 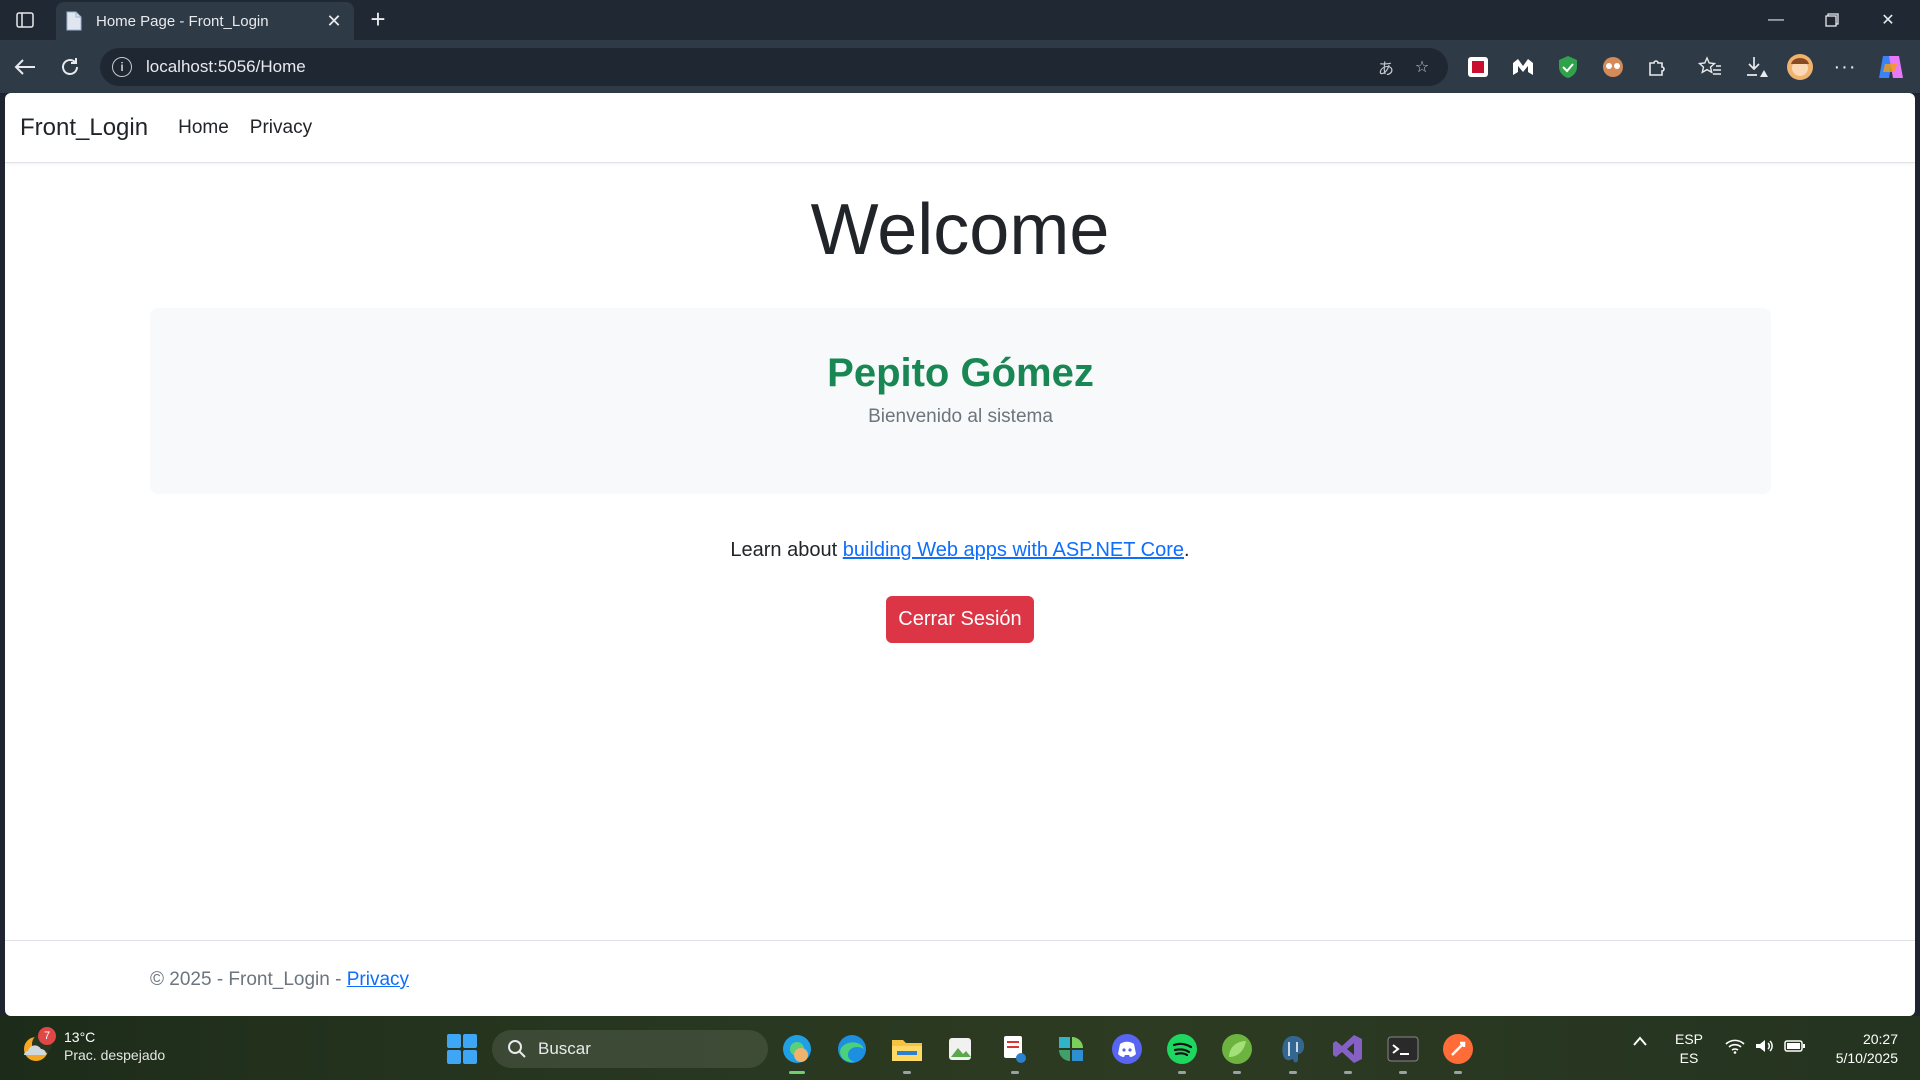 I want to click on snipping-tool-icon, so click(x=1015, y=1053).